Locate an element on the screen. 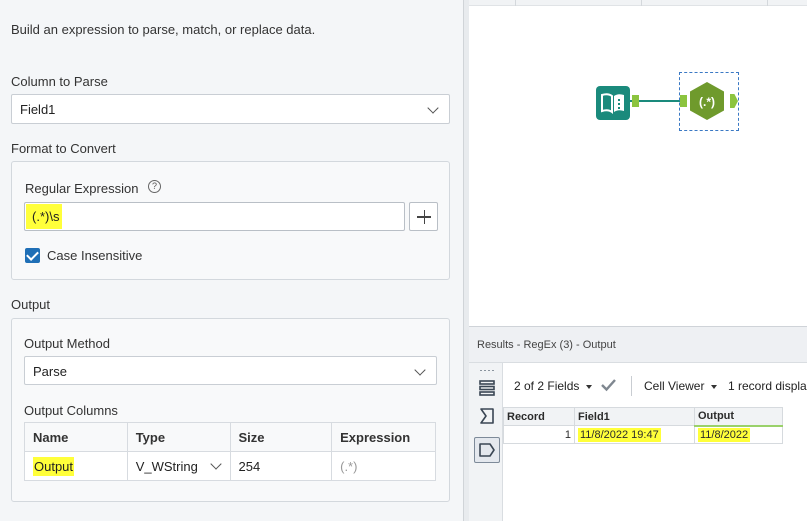 The height and width of the screenshot is (521, 807). regular-expression-label: Regular Expression is located at coordinates (82, 188).